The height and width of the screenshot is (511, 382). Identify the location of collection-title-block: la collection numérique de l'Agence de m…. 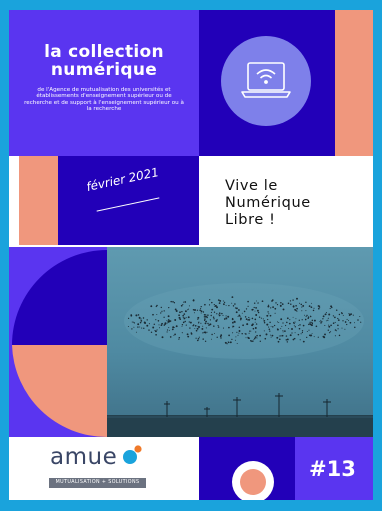
(104, 83).